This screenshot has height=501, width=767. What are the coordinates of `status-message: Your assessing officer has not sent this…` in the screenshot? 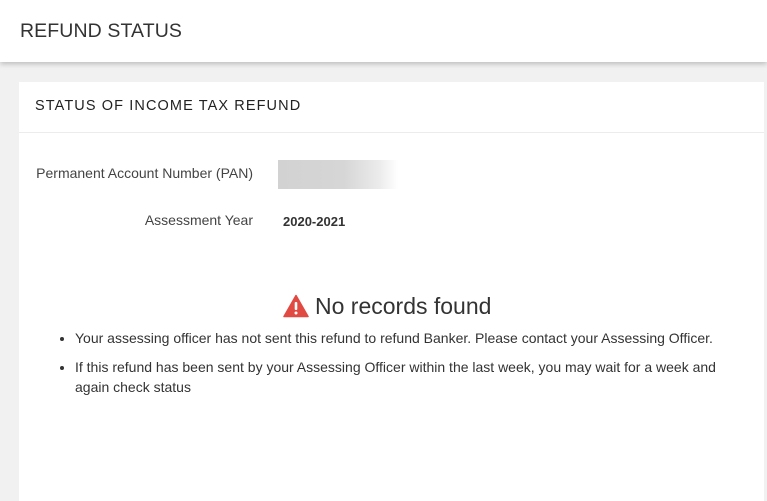 It's located at (405, 338).